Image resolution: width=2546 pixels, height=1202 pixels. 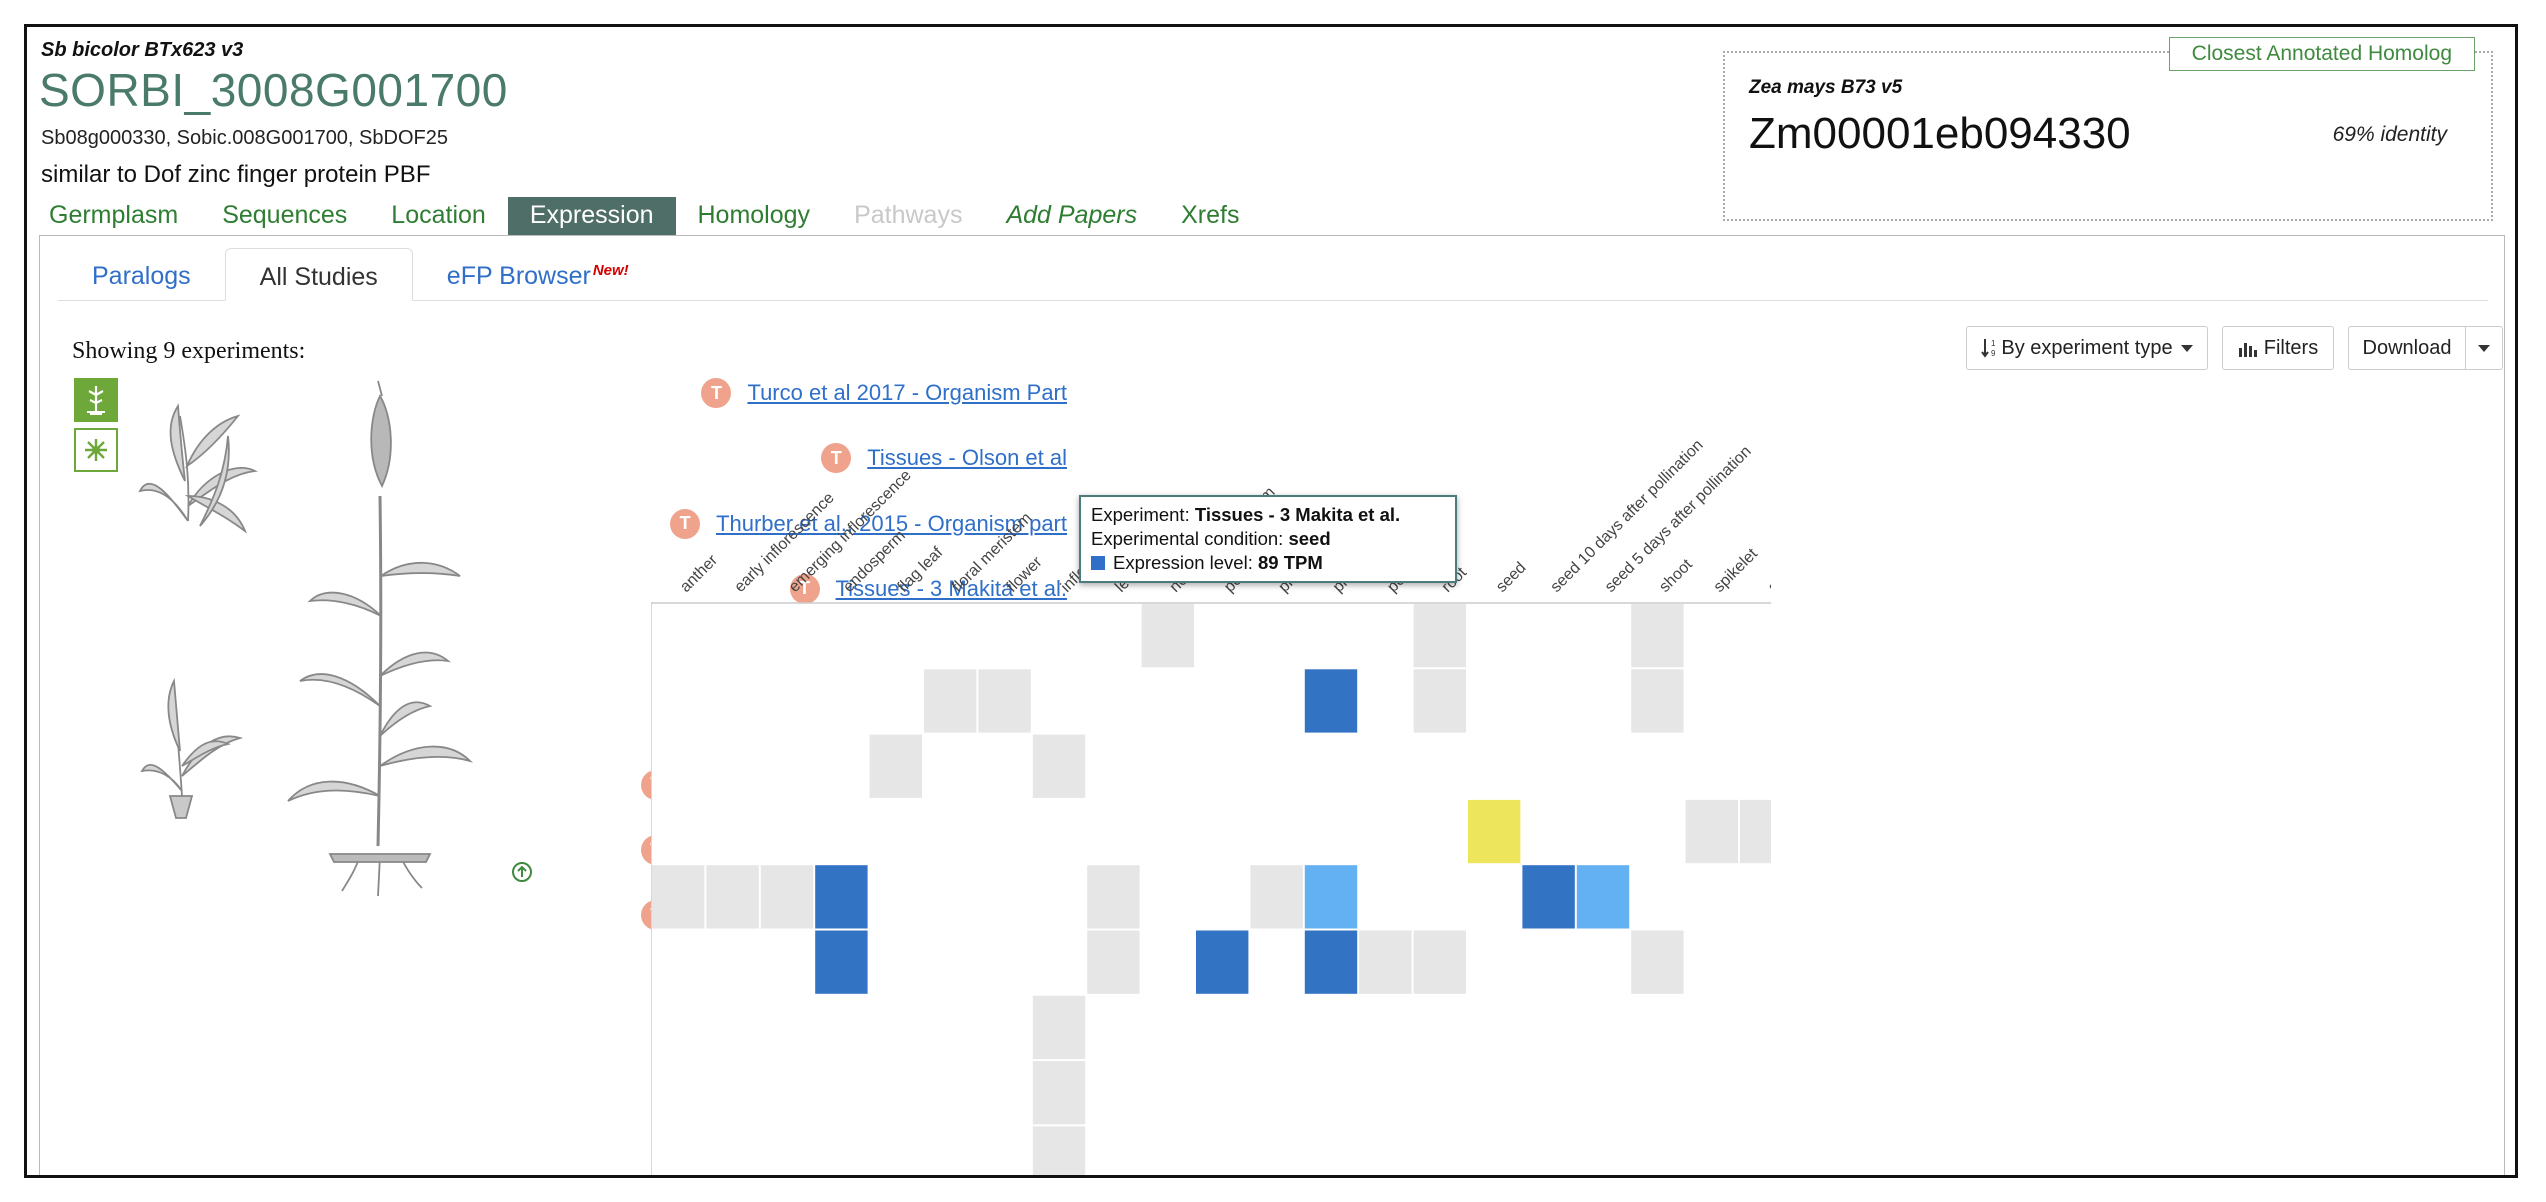 What do you see at coordinates (591, 216) in the screenshot?
I see `tab-expression: Expression` at bounding box center [591, 216].